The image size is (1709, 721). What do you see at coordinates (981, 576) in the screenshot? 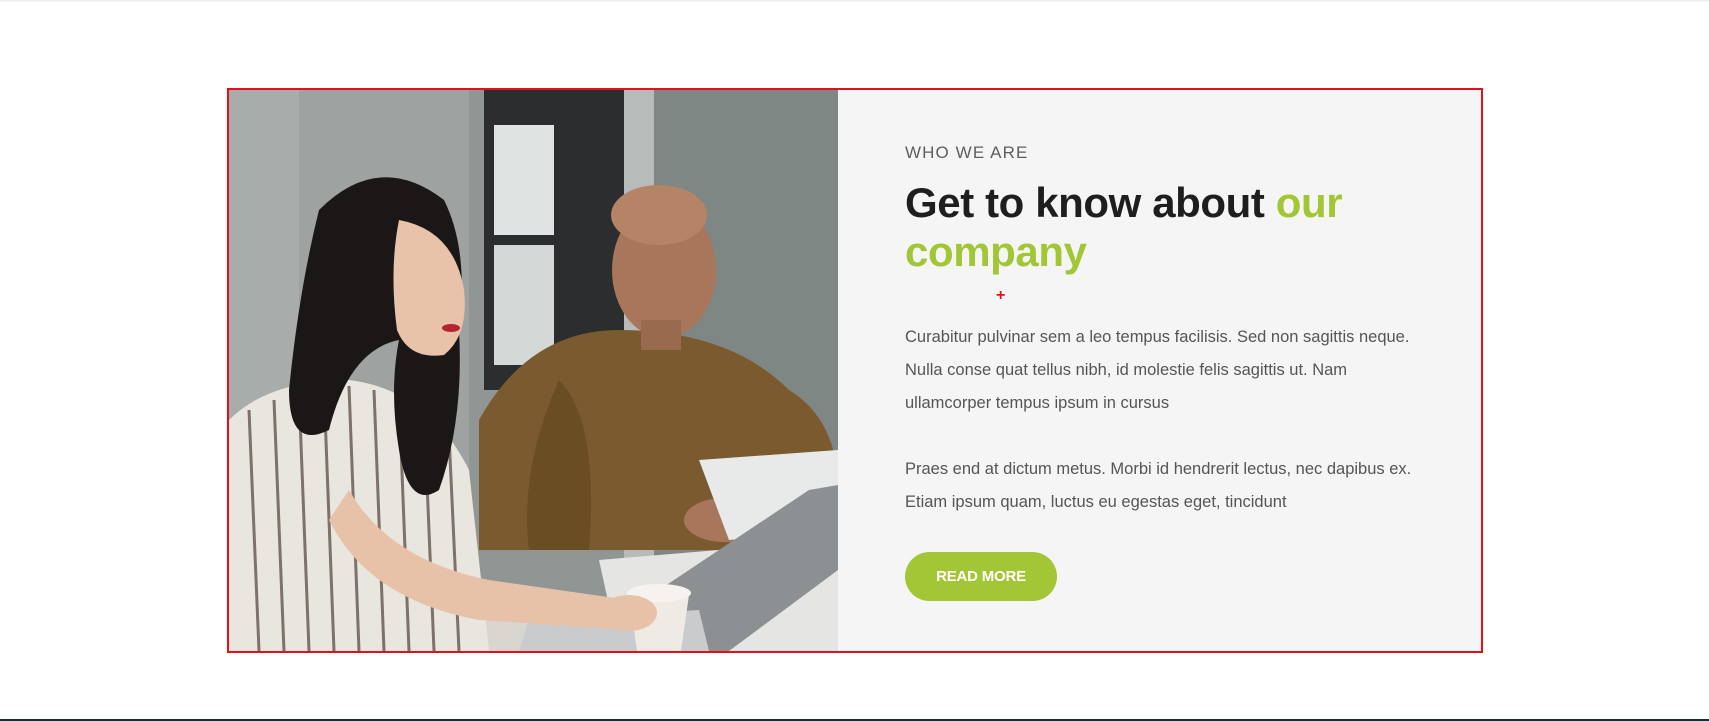
I see `read-more-button: READ MORE` at bounding box center [981, 576].